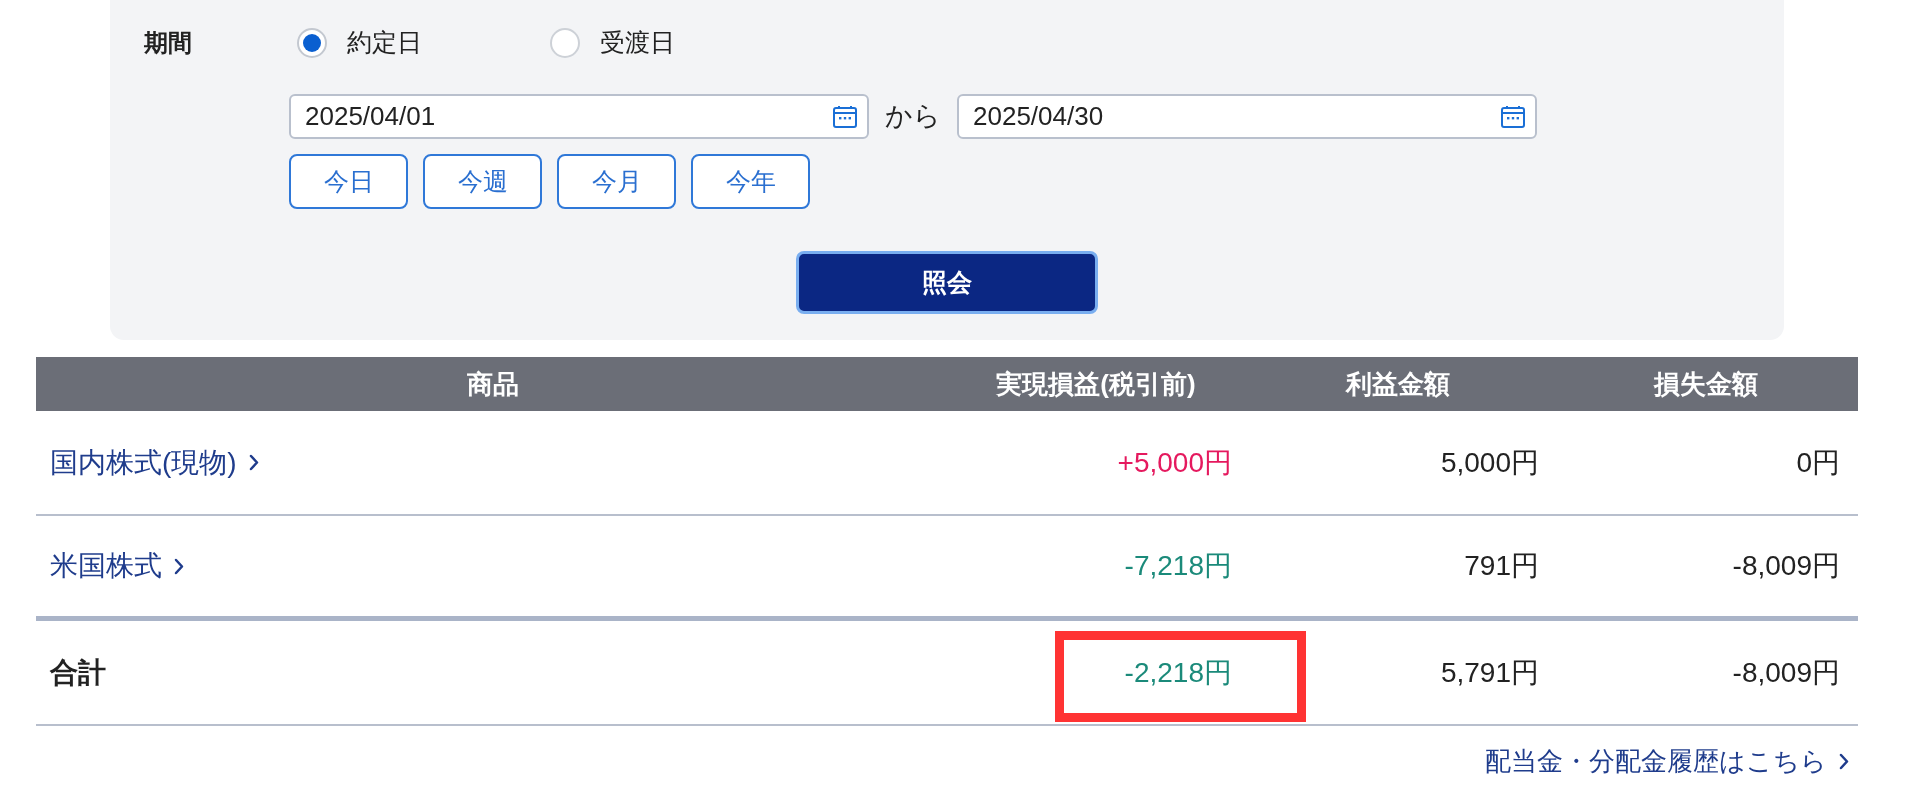 The height and width of the screenshot is (803, 1920). Describe the element at coordinates (637, 43) in the screenshot. I see `radio-label: 受渡日` at that location.